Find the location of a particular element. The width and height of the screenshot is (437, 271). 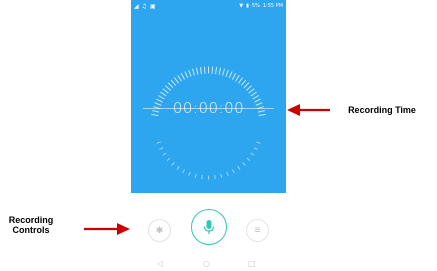

clock: 1:55 PM is located at coordinates (272, 6).